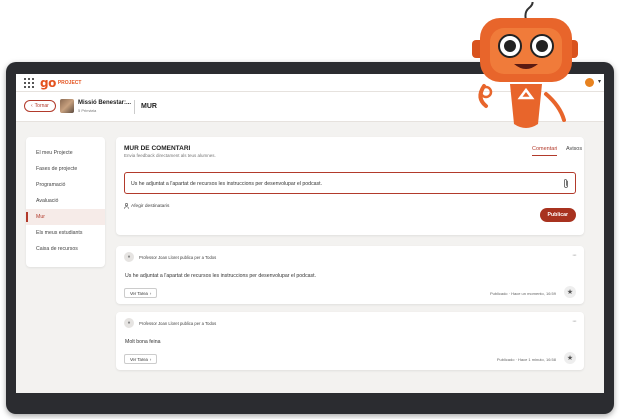 This screenshot has height=419, width=620. I want to click on tab-avisos: Avisos, so click(574, 149).